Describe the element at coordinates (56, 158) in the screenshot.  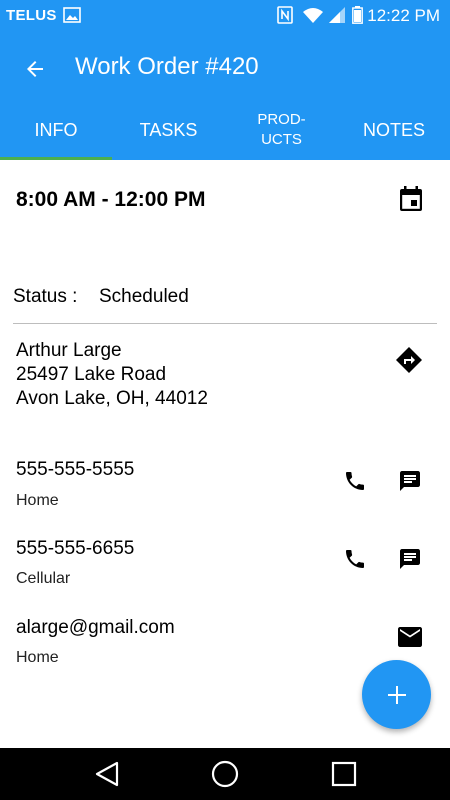
I see `tab-indicator` at that location.